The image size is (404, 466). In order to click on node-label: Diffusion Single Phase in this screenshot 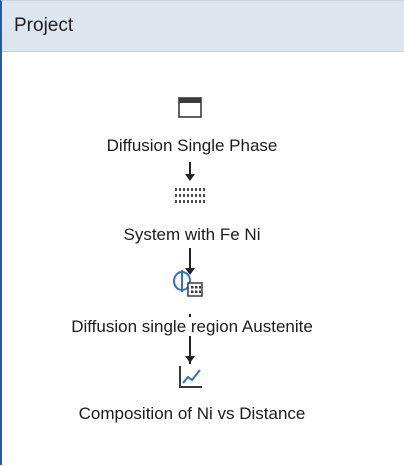, I will do `click(192, 145)`.